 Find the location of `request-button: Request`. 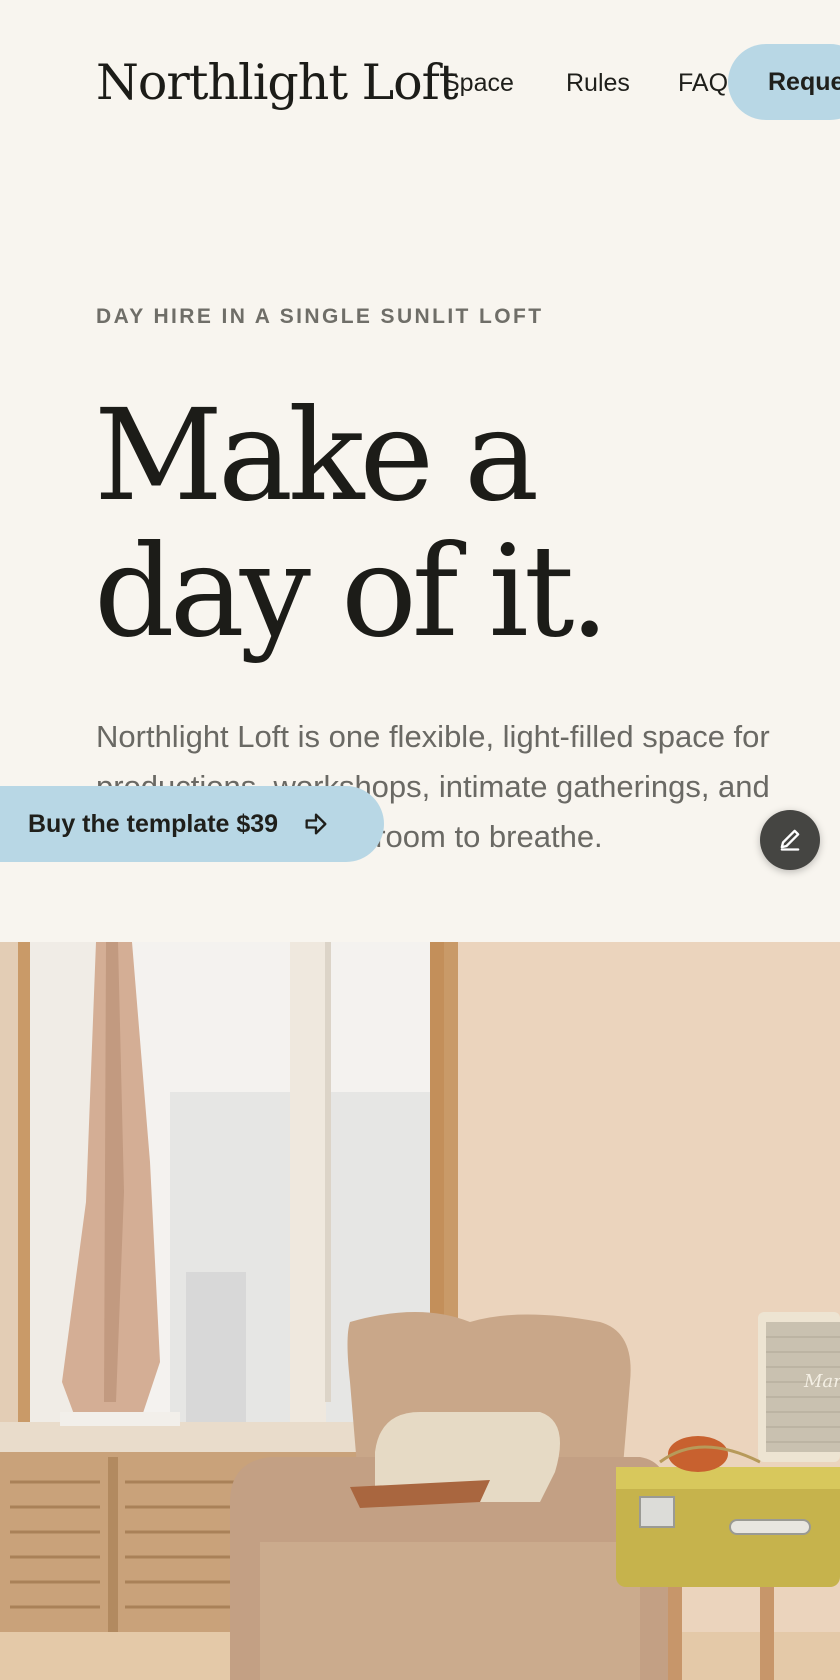

request-button: Request is located at coordinates (784, 82).